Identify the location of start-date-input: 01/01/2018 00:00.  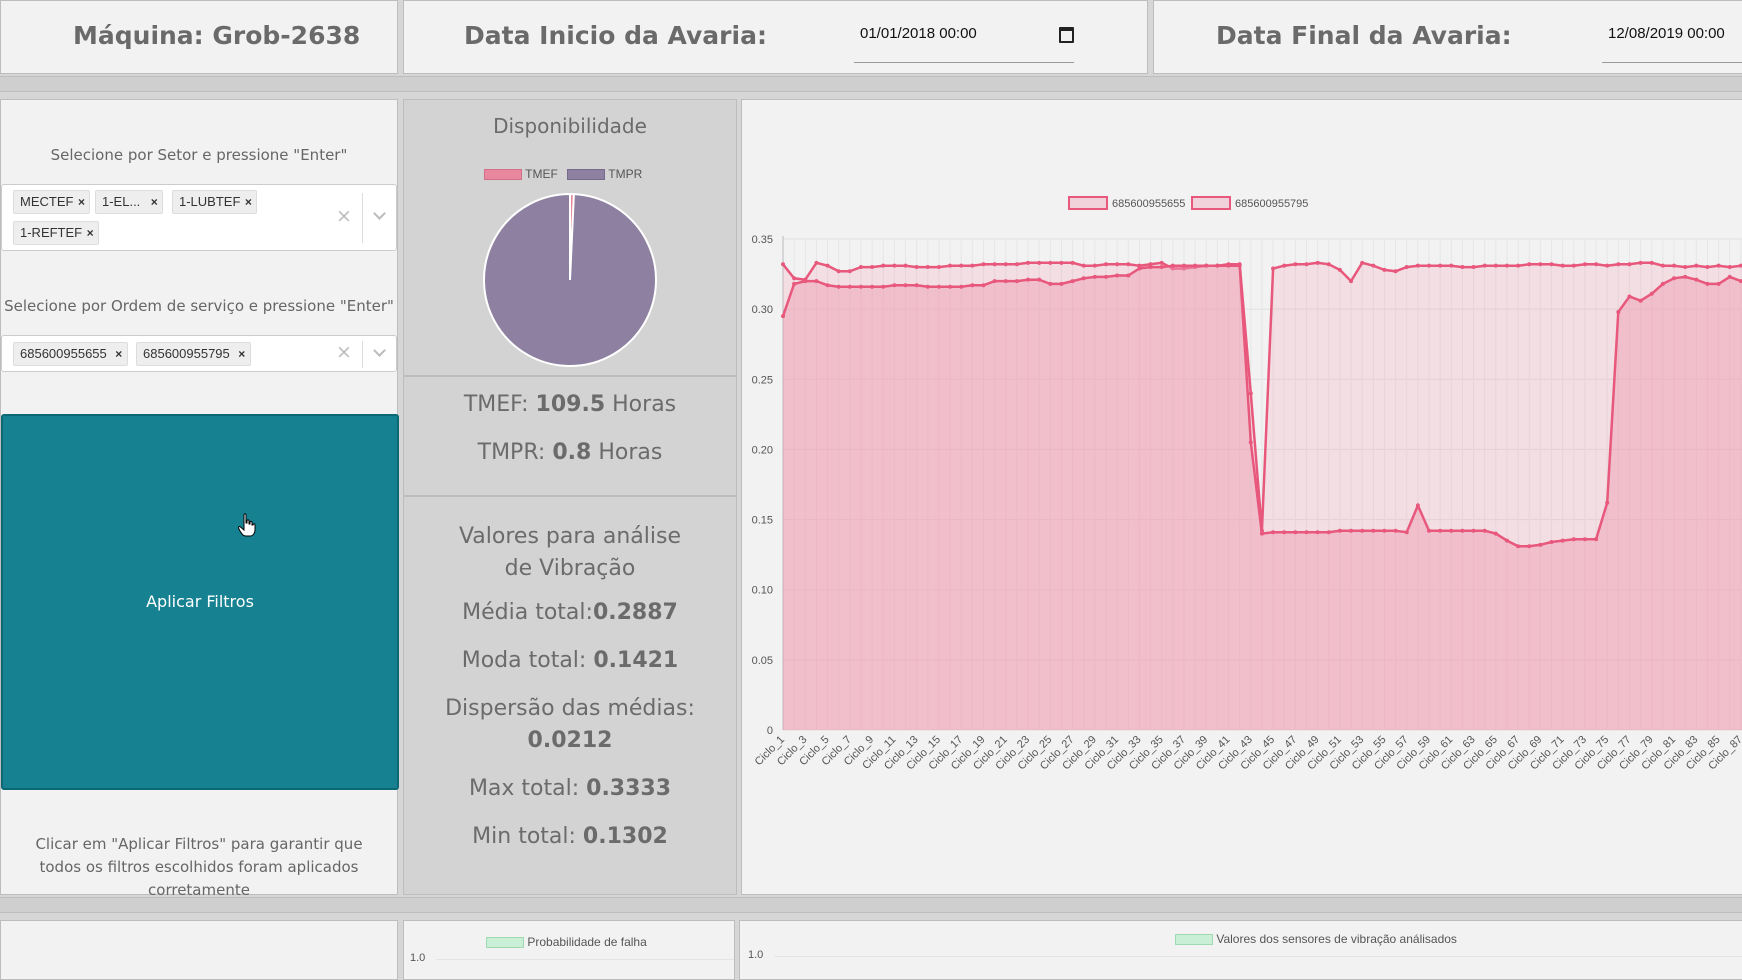
(964, 44).